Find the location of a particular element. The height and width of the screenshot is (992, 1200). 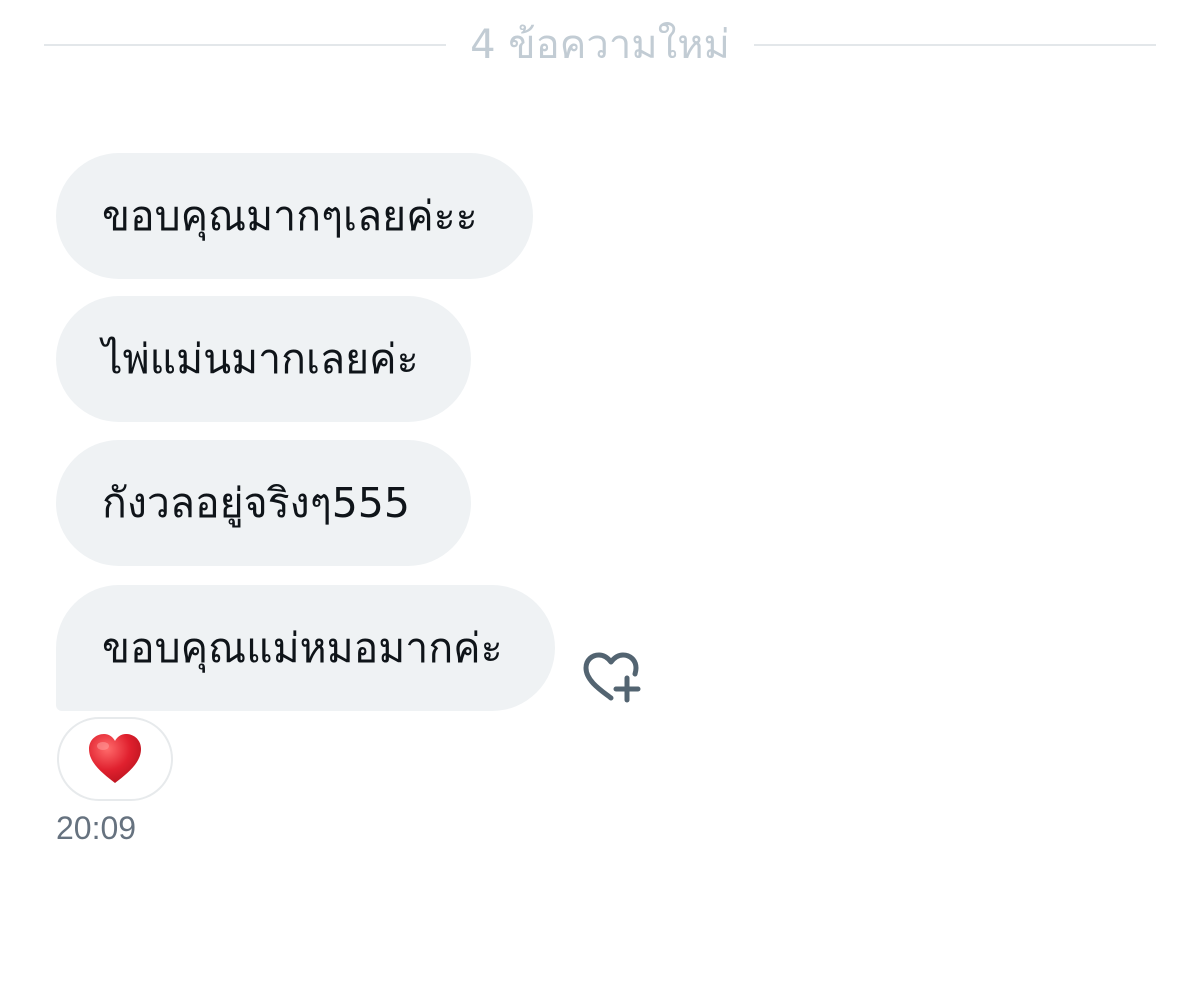

add-reaction-button is located at coordinates (611, 678).